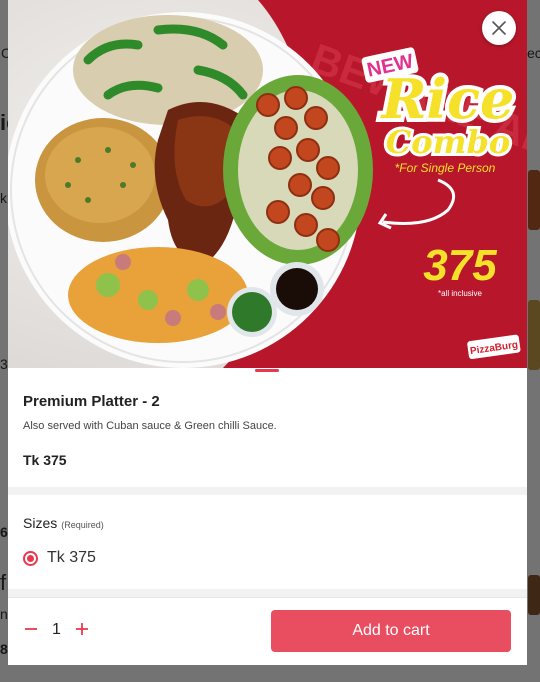 The height and width of the screenshot is (682, 540). Describe the element at coordinates (445, 168) in the screenshot. I see `poster-subtitle: *For Single Person` at that location.